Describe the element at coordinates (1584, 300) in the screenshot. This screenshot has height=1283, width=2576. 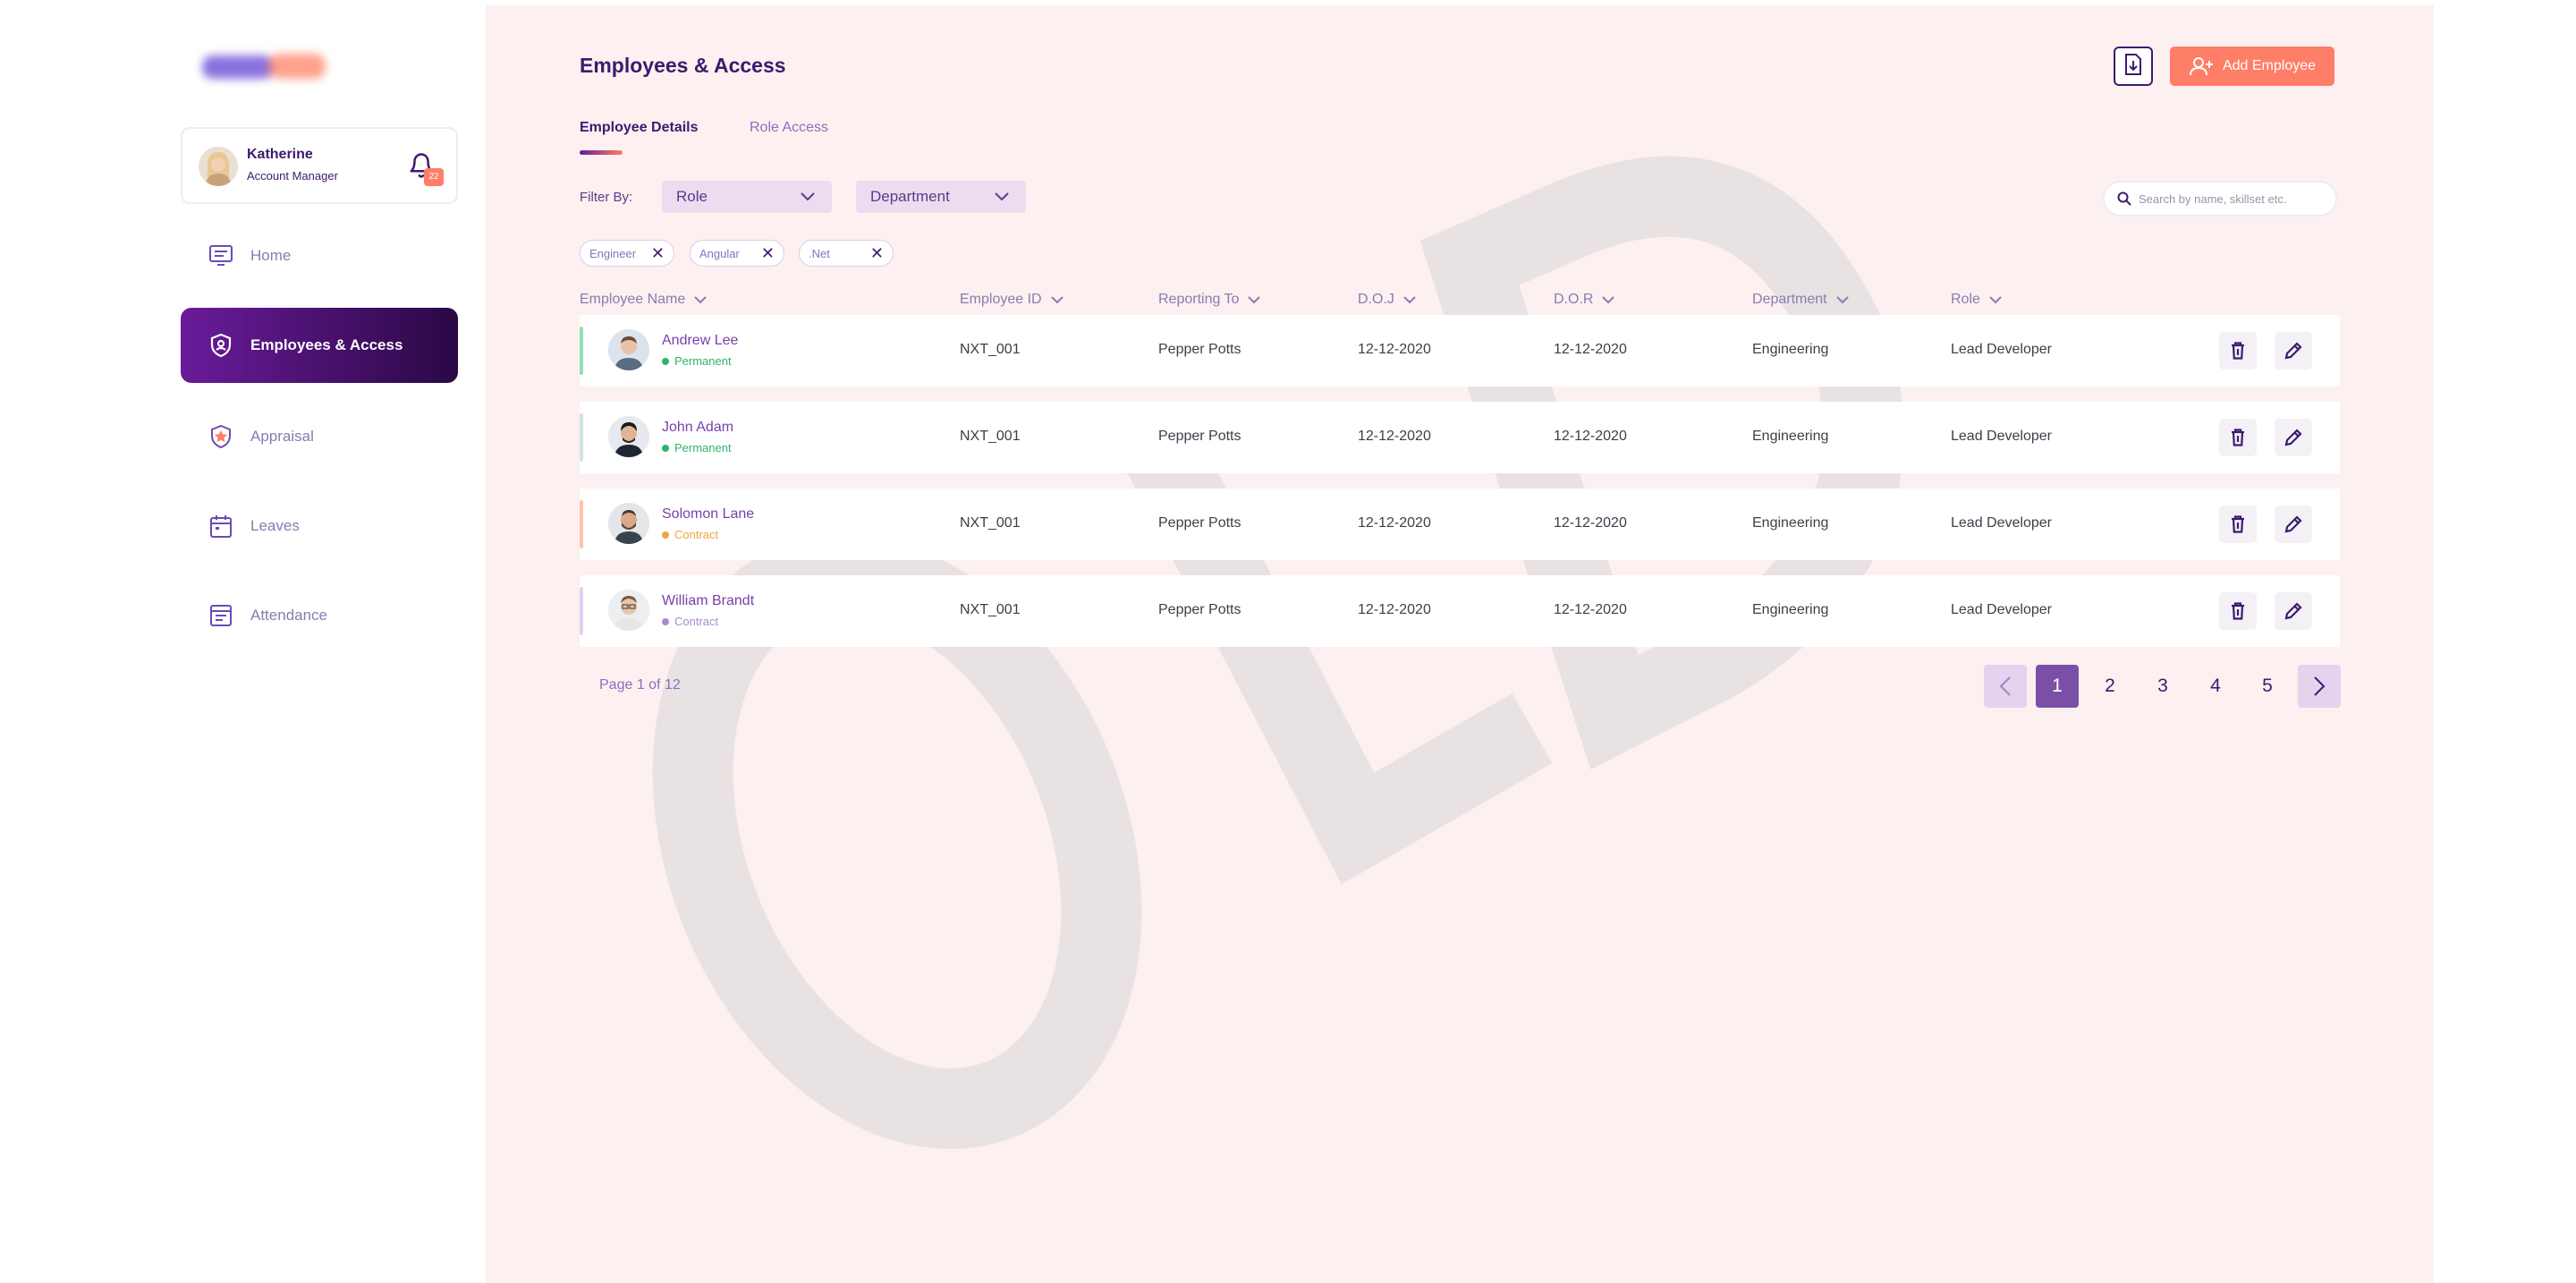
I see `column-header-dor: D.O.R` at that location.